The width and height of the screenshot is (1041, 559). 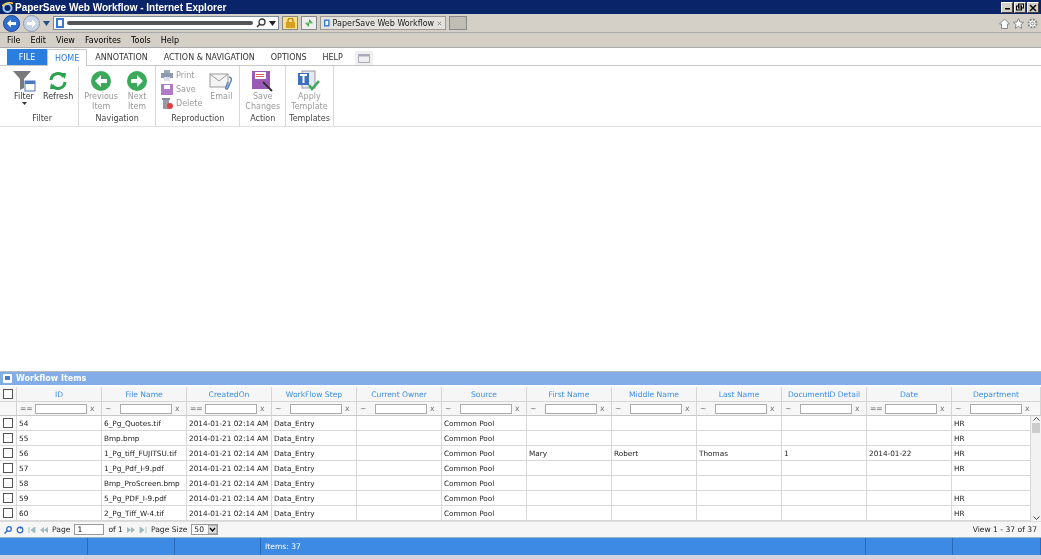 I want to click on select-all-checkbox, so click(x=8, y=394).